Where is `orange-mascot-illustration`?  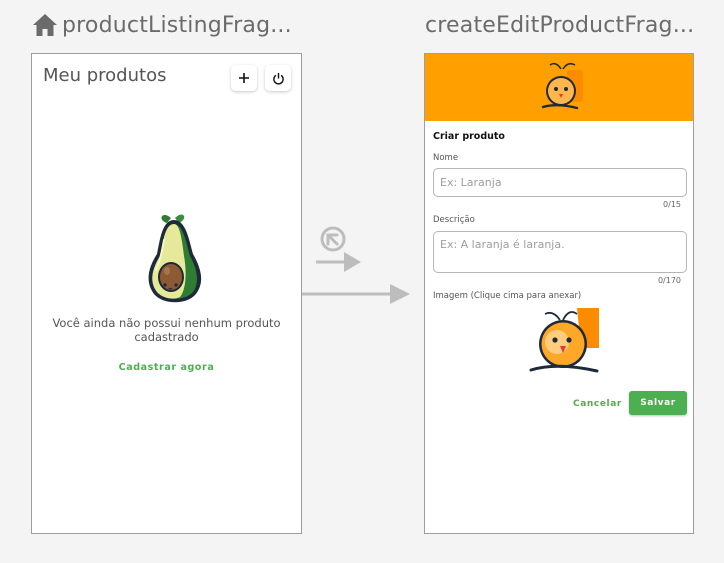 orange-mascot-illustration is located at coordinates (562, 86).